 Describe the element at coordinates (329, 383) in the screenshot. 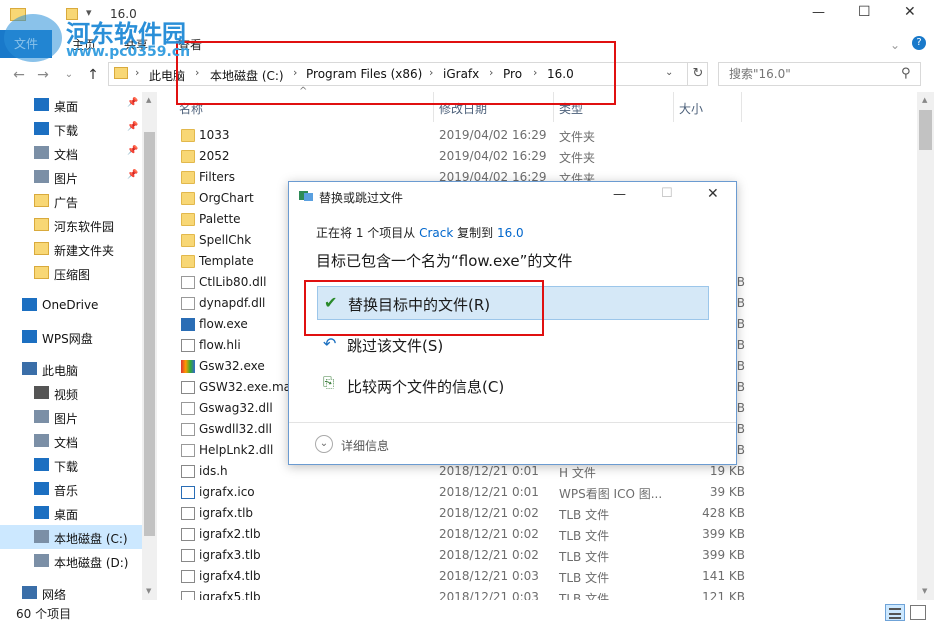

I see `compare-icon: ⎘` at that location.